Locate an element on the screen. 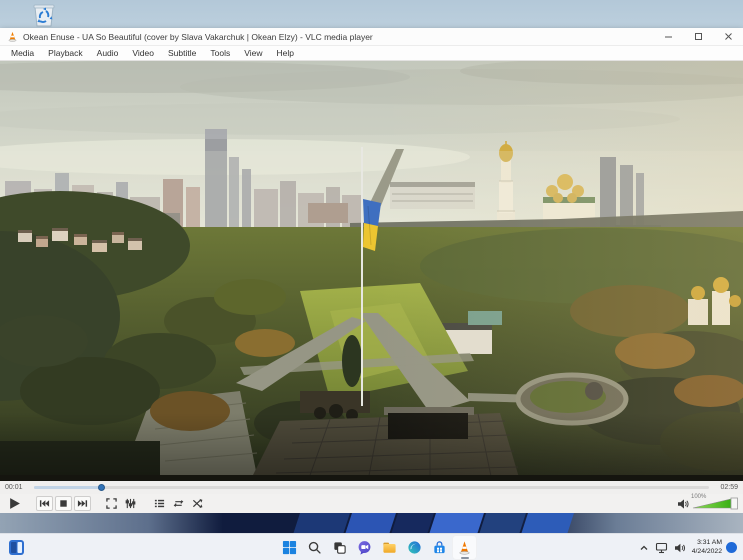  next-button is located at coordinates (82, 503).